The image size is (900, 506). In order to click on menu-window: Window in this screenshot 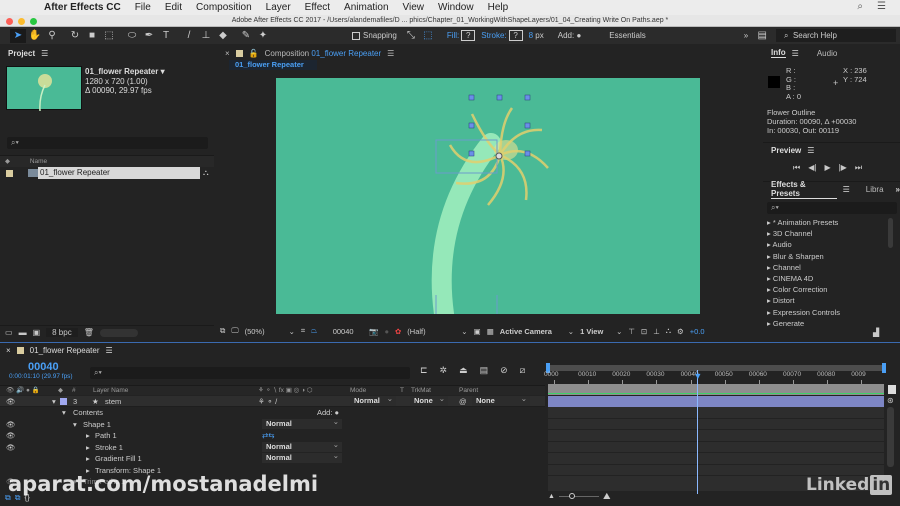, I will do `click(456, 7)`.